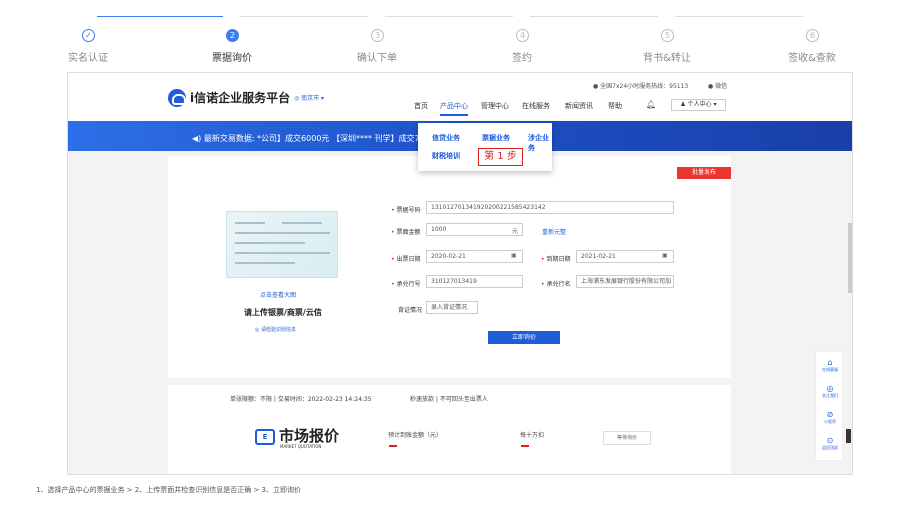  I want to click on check-info-link: ◎ 请检验识别信息, so click(275, 329).